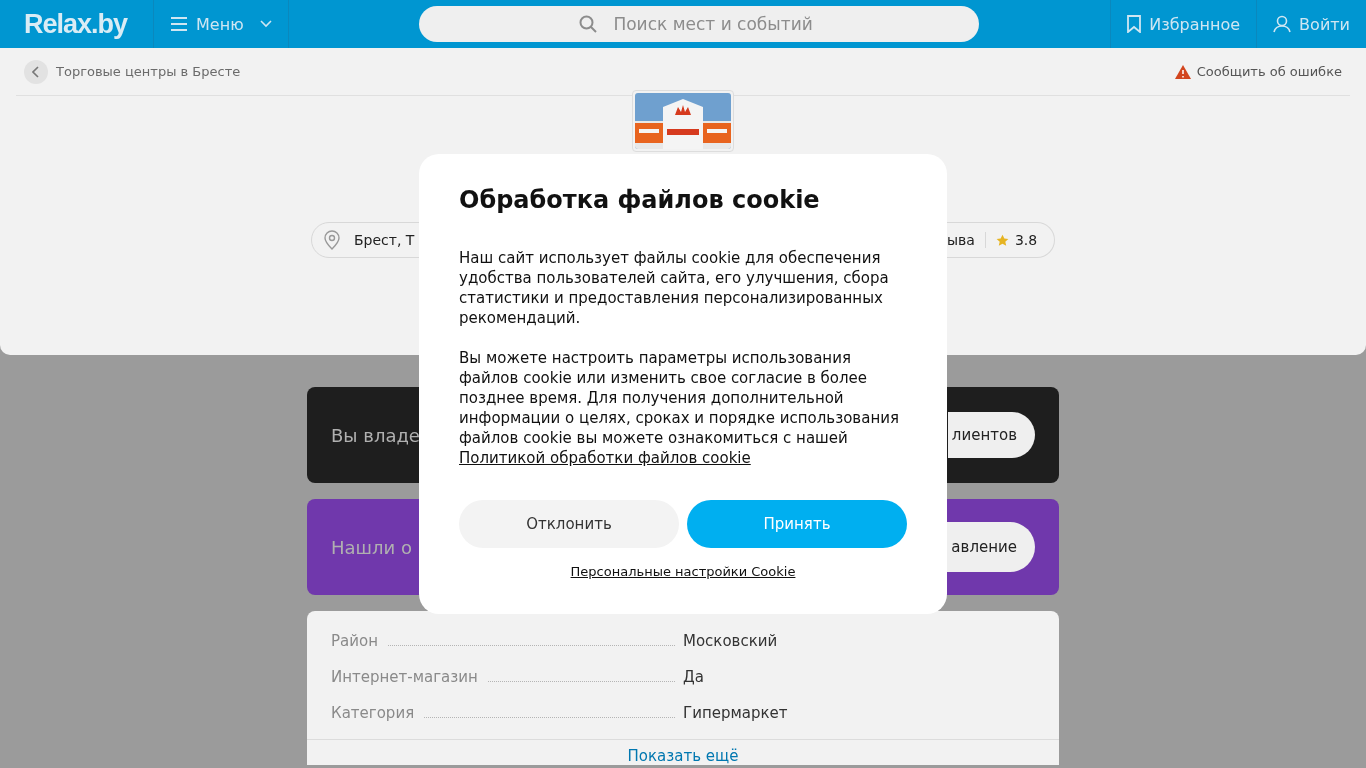 Image resolution: width=1366 pixels, height=768 pixels. What do you see at coordinates (179, 24) in the screenshot?
I see `menu-icon` at bounding box center [179, 24].